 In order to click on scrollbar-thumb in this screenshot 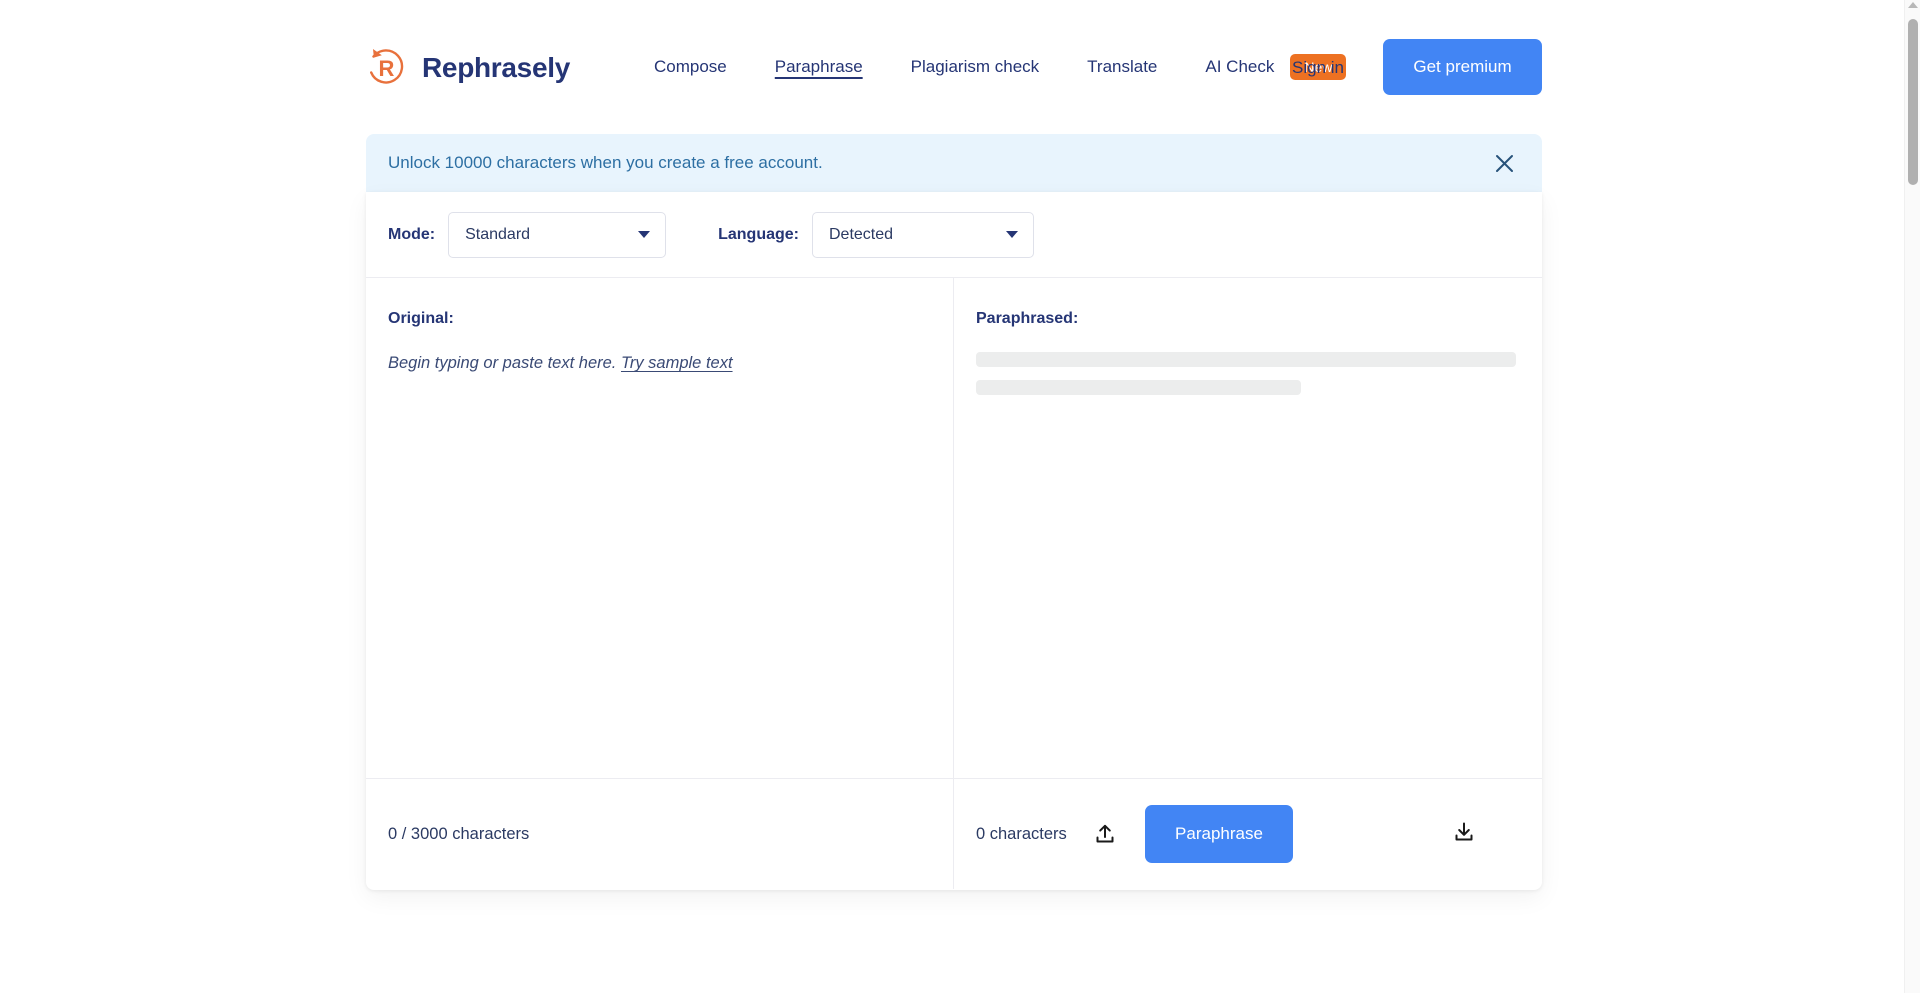, I will do `click(1913, 102)`.